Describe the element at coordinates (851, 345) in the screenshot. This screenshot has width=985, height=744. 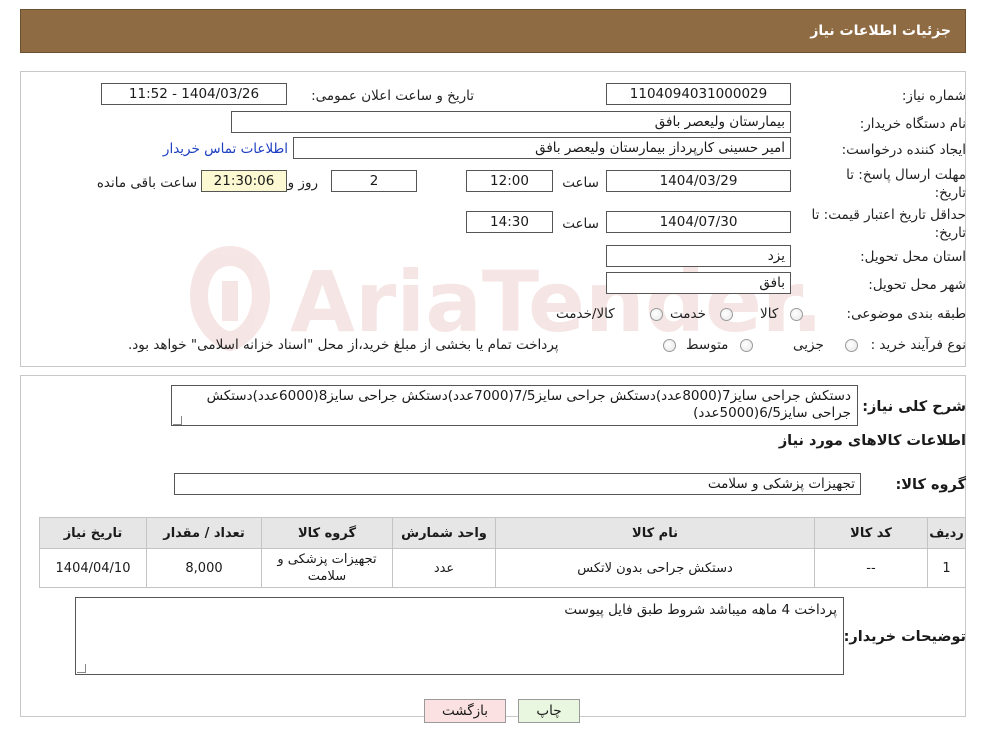
I see `process-minor-radio` at that location.